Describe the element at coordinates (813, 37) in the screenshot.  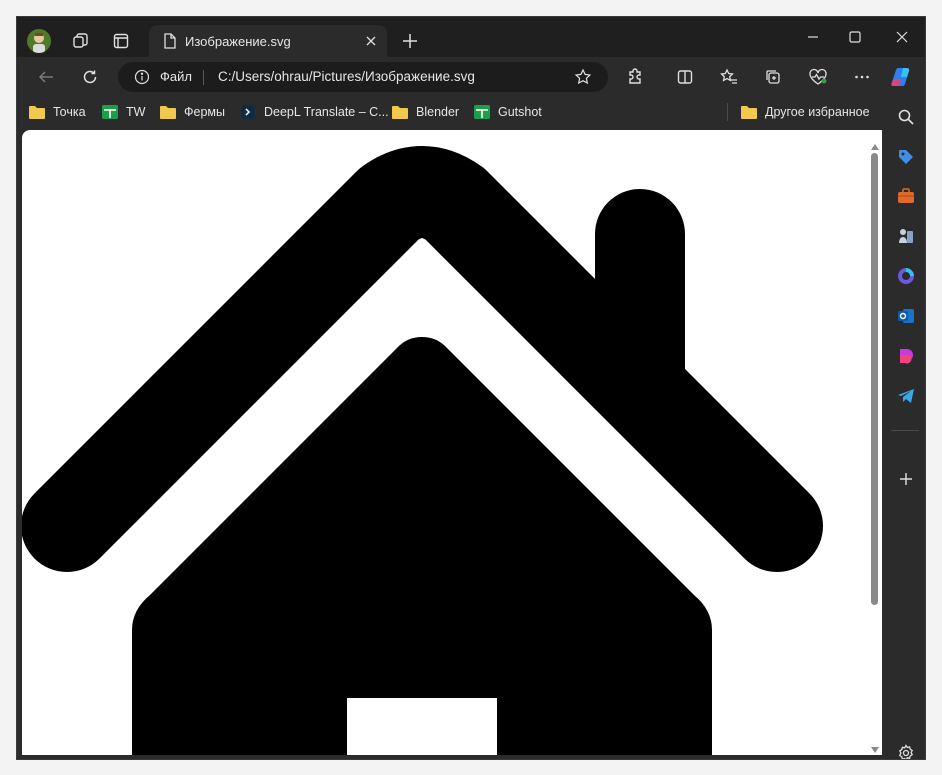
I see `minimize-icon` at that location.